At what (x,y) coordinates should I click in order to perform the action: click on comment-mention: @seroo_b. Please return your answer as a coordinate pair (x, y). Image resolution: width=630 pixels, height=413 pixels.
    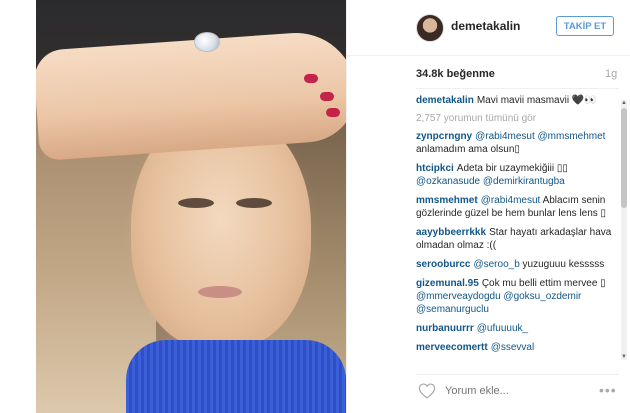
    Looking at the image, I should click on (496, 264).